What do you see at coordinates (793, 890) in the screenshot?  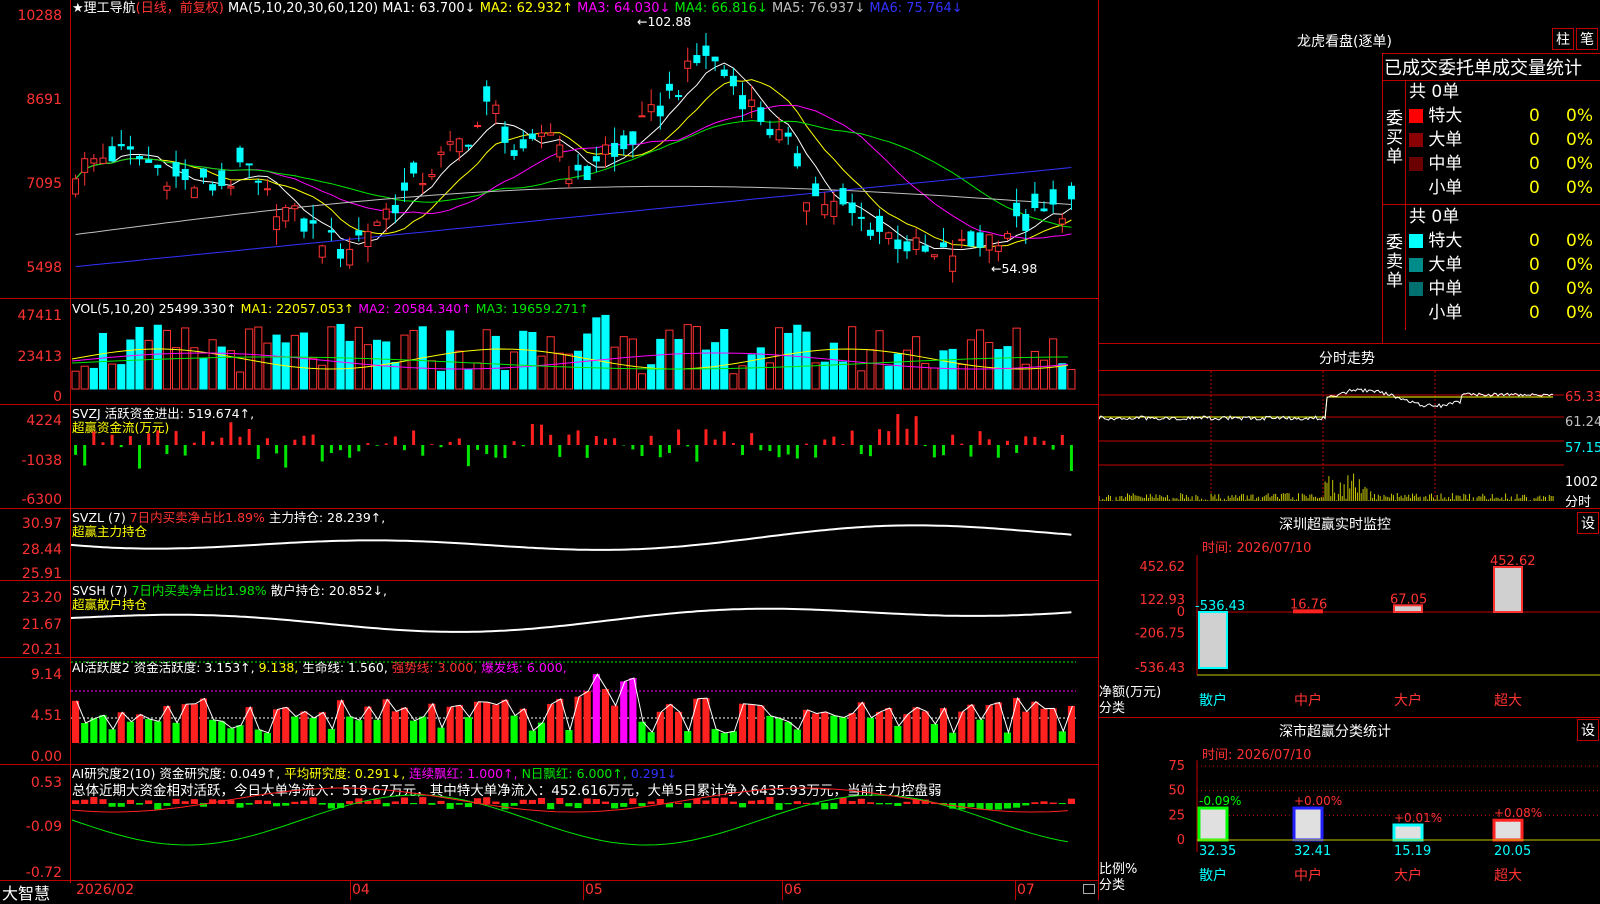 I see `x-axis-label-4: 06` at bounding box center [793, 890].